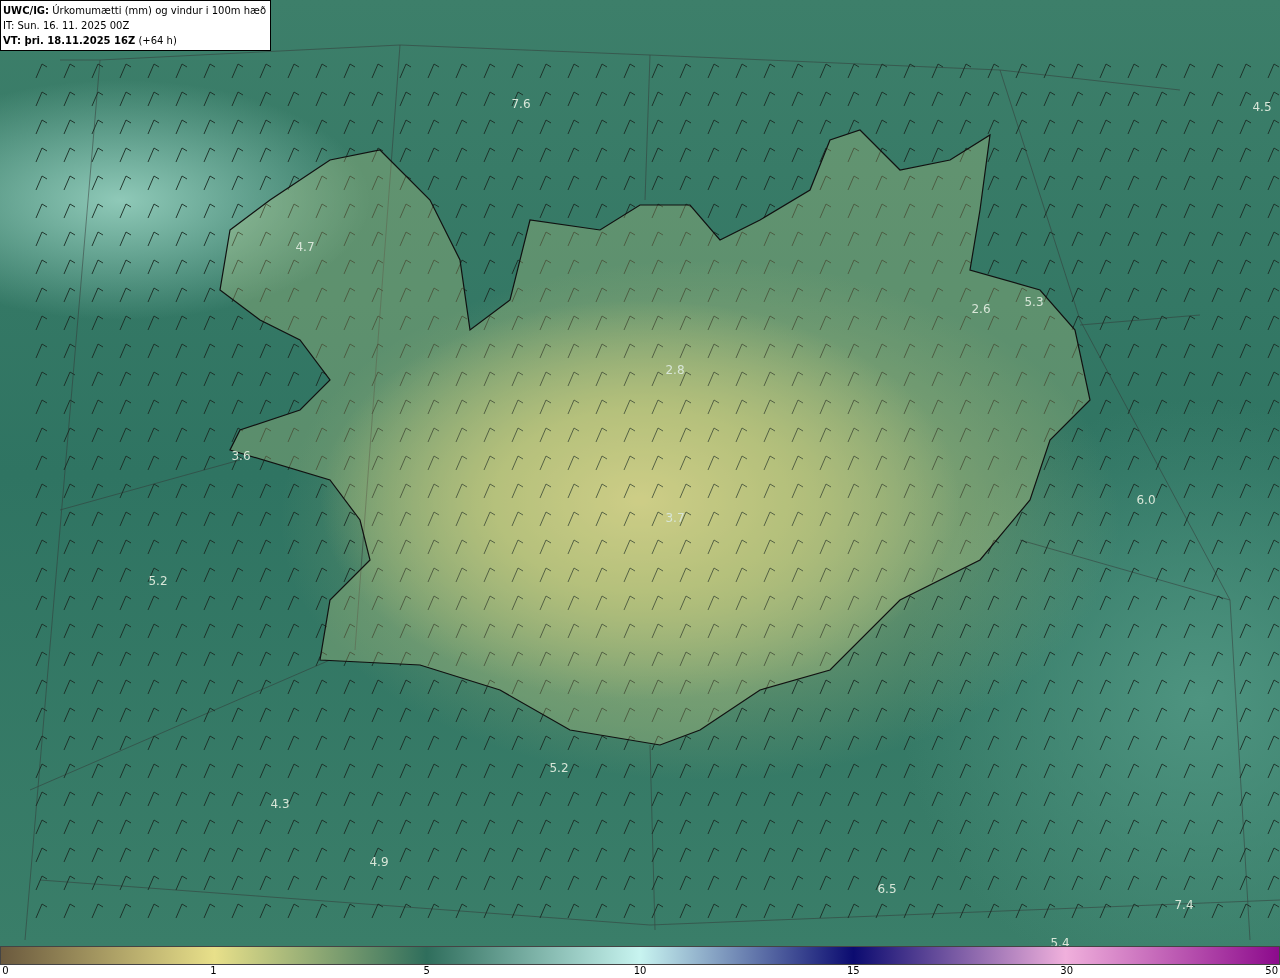 The height and width of the screenshot is (978, 1280). What do you see at coordinates (379, 862) in the screenshot?
I see `value-label: 4.9` at bounding box center [379, 862].